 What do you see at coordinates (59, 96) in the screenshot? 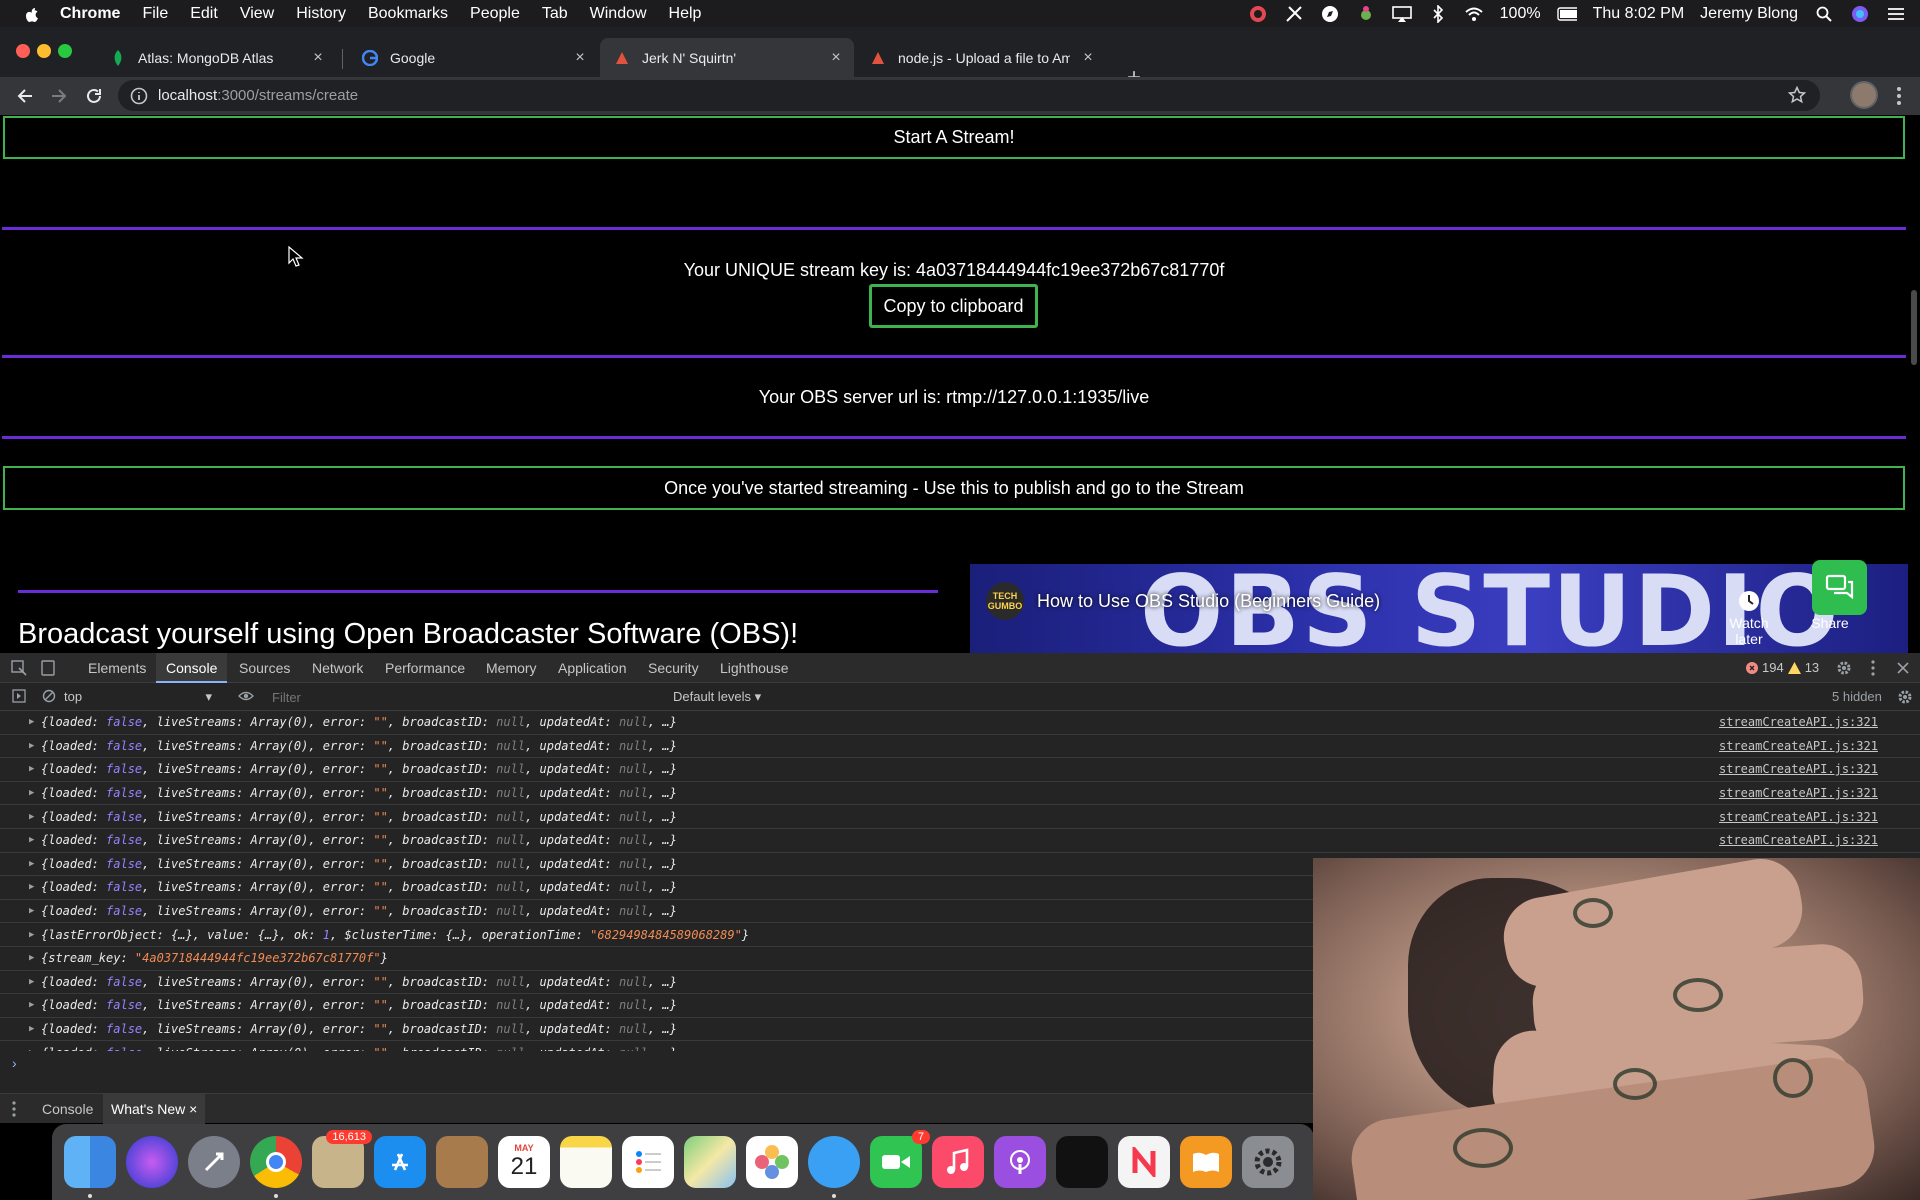
I see `forward-arrow-icon` at bounding box center [59, 96].